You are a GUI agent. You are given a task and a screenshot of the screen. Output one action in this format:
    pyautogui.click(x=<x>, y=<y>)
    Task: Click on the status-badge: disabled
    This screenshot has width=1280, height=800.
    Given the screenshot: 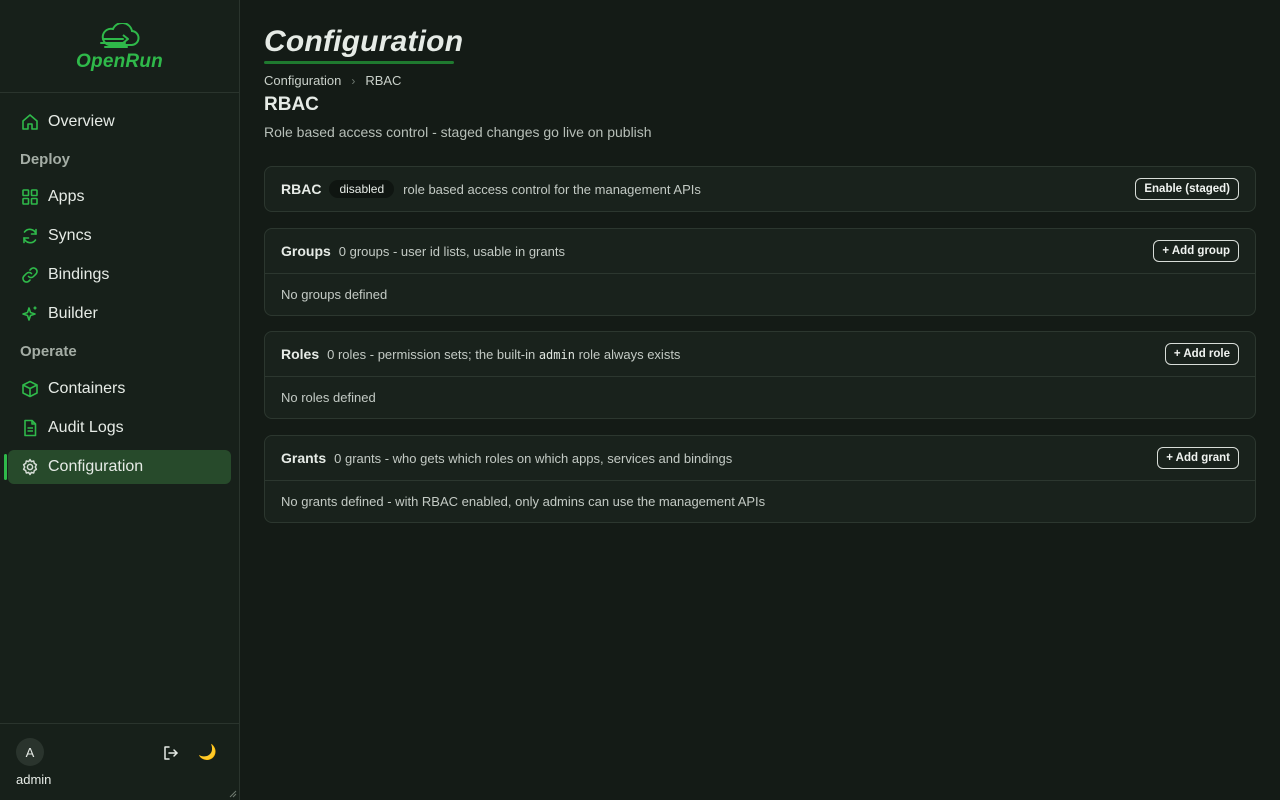 What is the action you would take?
    pyautogui.click(x=362, y=189)
    